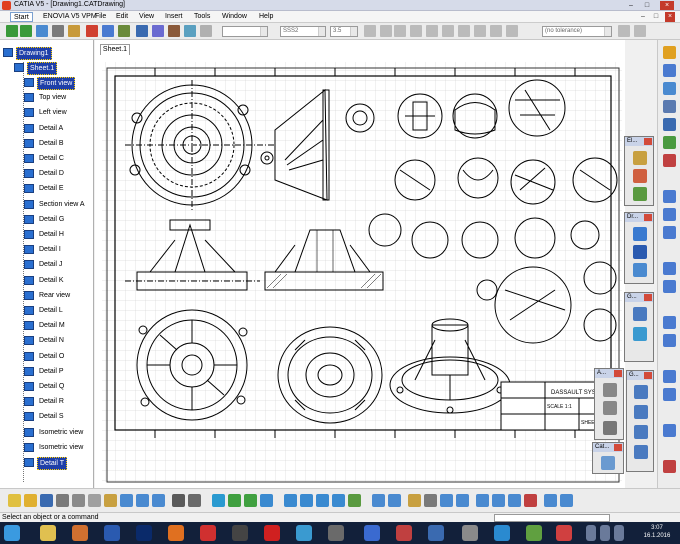 This screenshot has height=544, width=680. What do you see at coordinates (448, 31) in the screenshot?
I see `frame-text-icon` at bounding box center [448, 31].